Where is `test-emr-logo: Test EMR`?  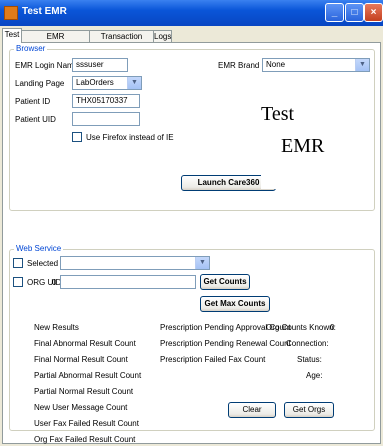
test-emr-logo: Test EMR is located at coordinates (299, 145).